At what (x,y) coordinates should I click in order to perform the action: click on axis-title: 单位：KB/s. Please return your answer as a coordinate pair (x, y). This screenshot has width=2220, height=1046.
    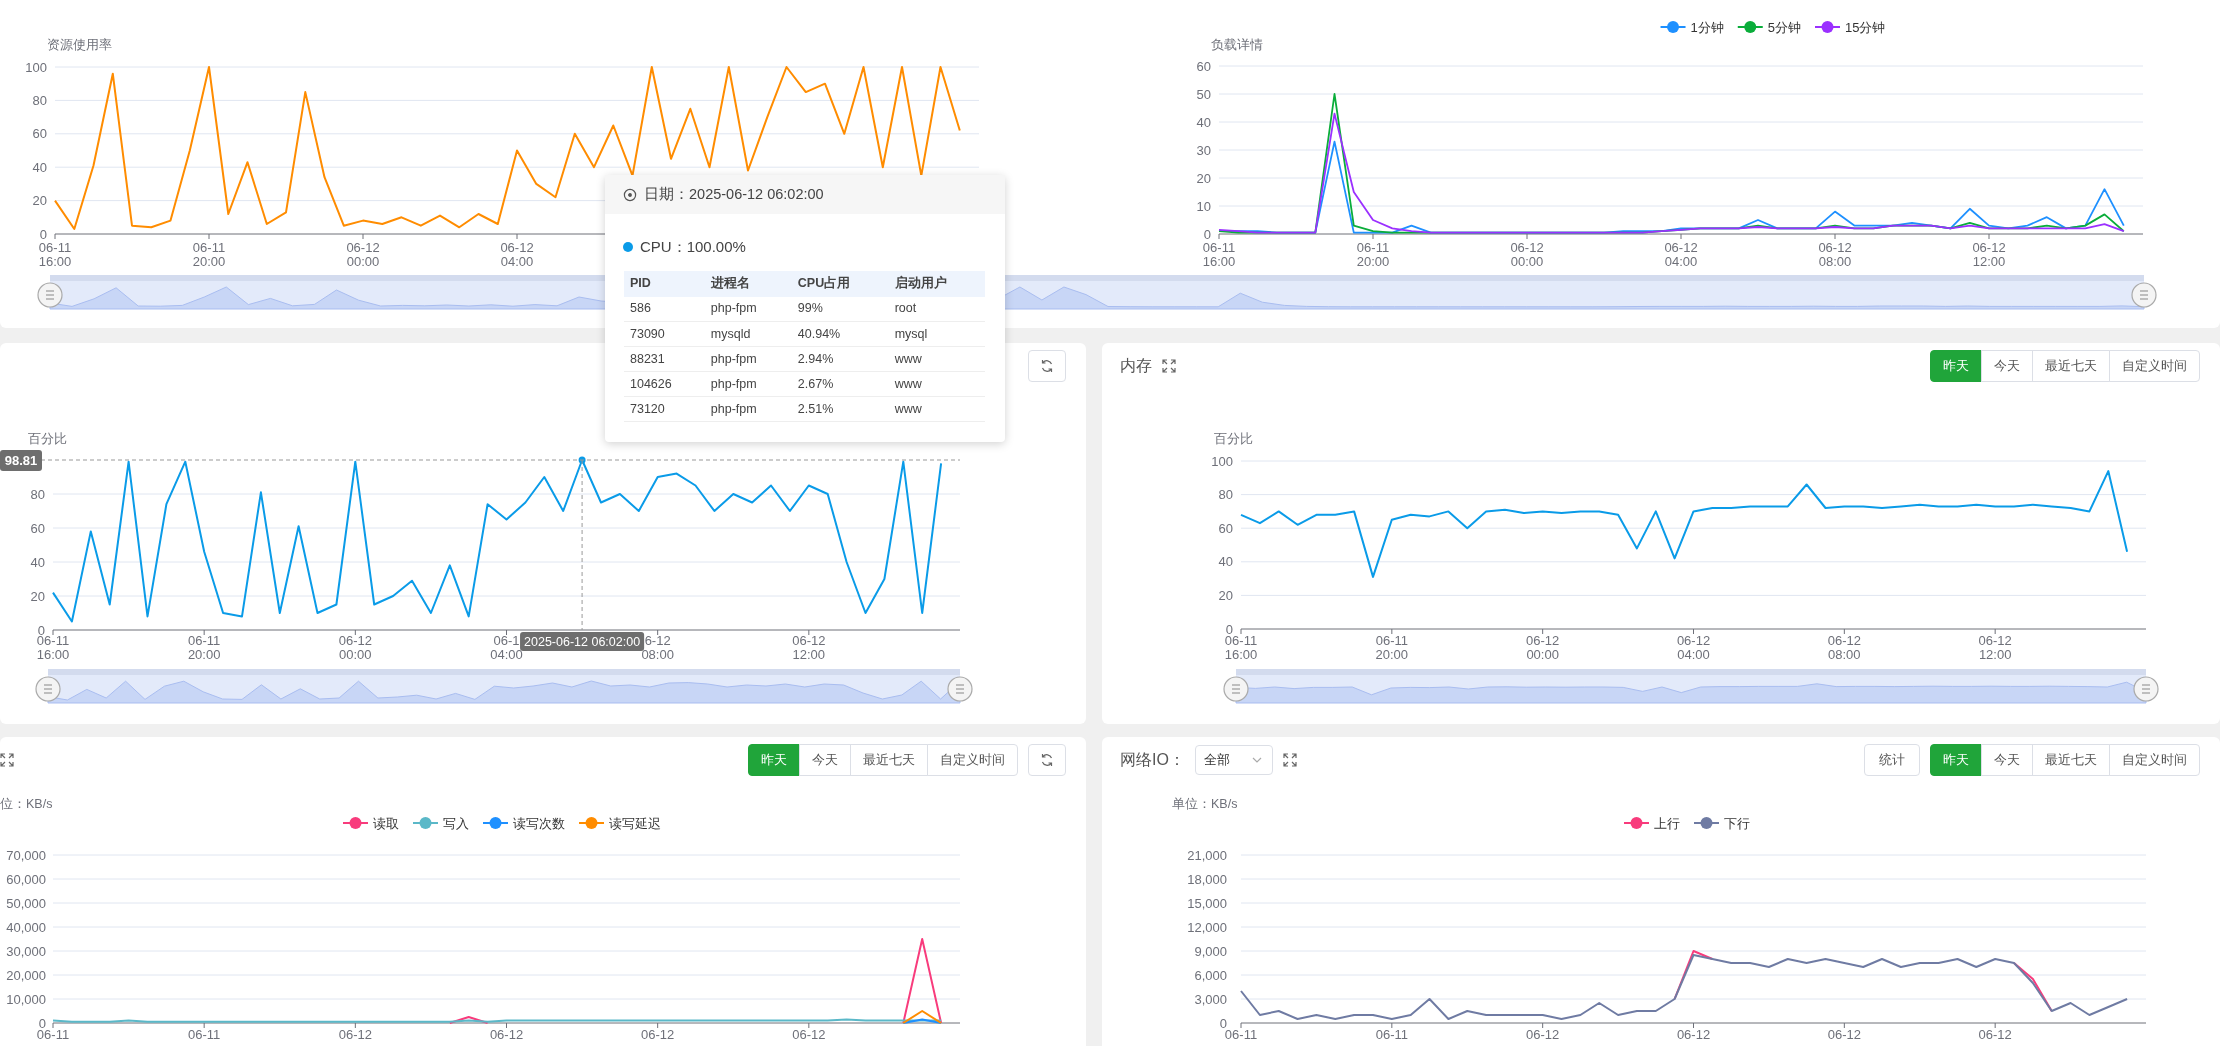
    Looking at the image, I should click on (1205, 804).